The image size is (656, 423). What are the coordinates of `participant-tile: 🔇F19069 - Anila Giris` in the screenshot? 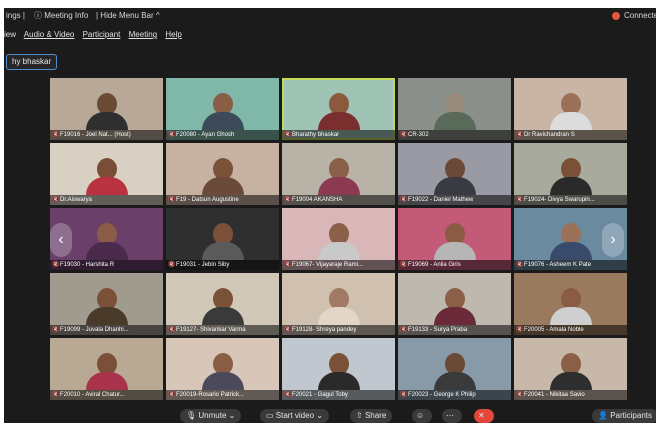 It's located at (454, 239).